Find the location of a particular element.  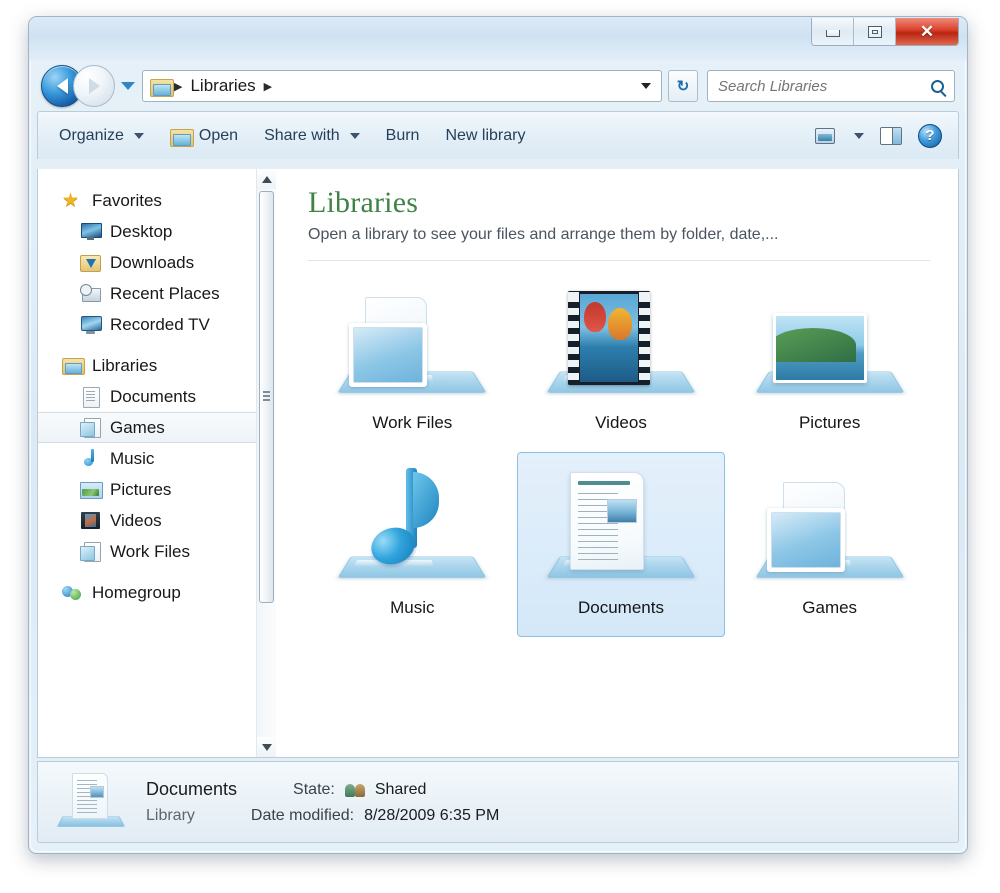

sidebar-item-work-files: Work Files is located at coordinates (157, 551).